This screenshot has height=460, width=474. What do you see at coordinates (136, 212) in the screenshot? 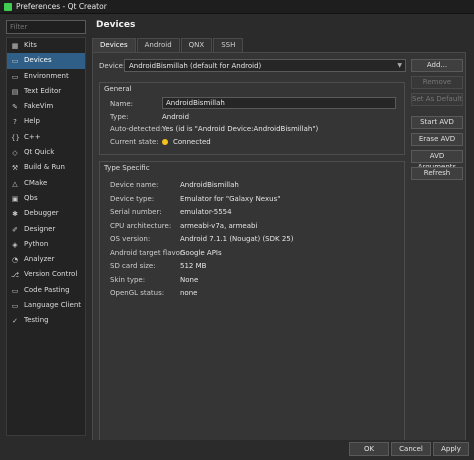
I see `spec-key: Serial number:` at bounding box center [136, 212].